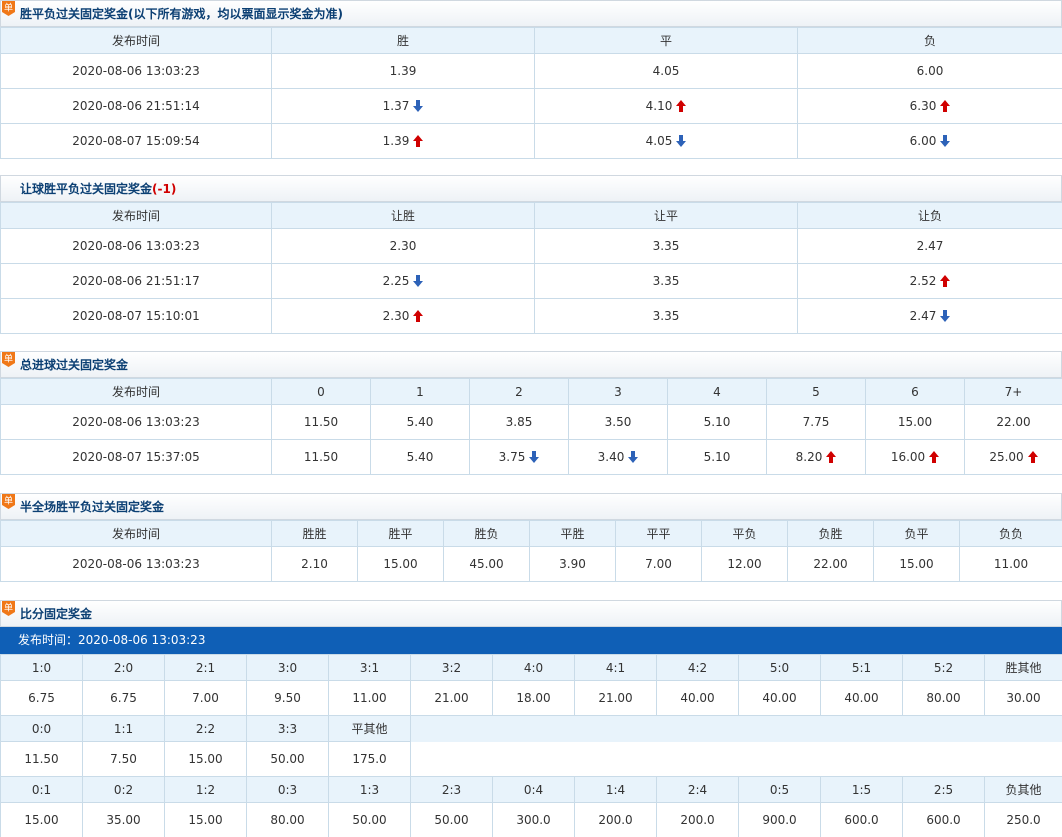 The width and height of the screenshot is (1062, 837). I want to click on table-header: 发布时间 让胜 让平 让负, so click(531, 215).